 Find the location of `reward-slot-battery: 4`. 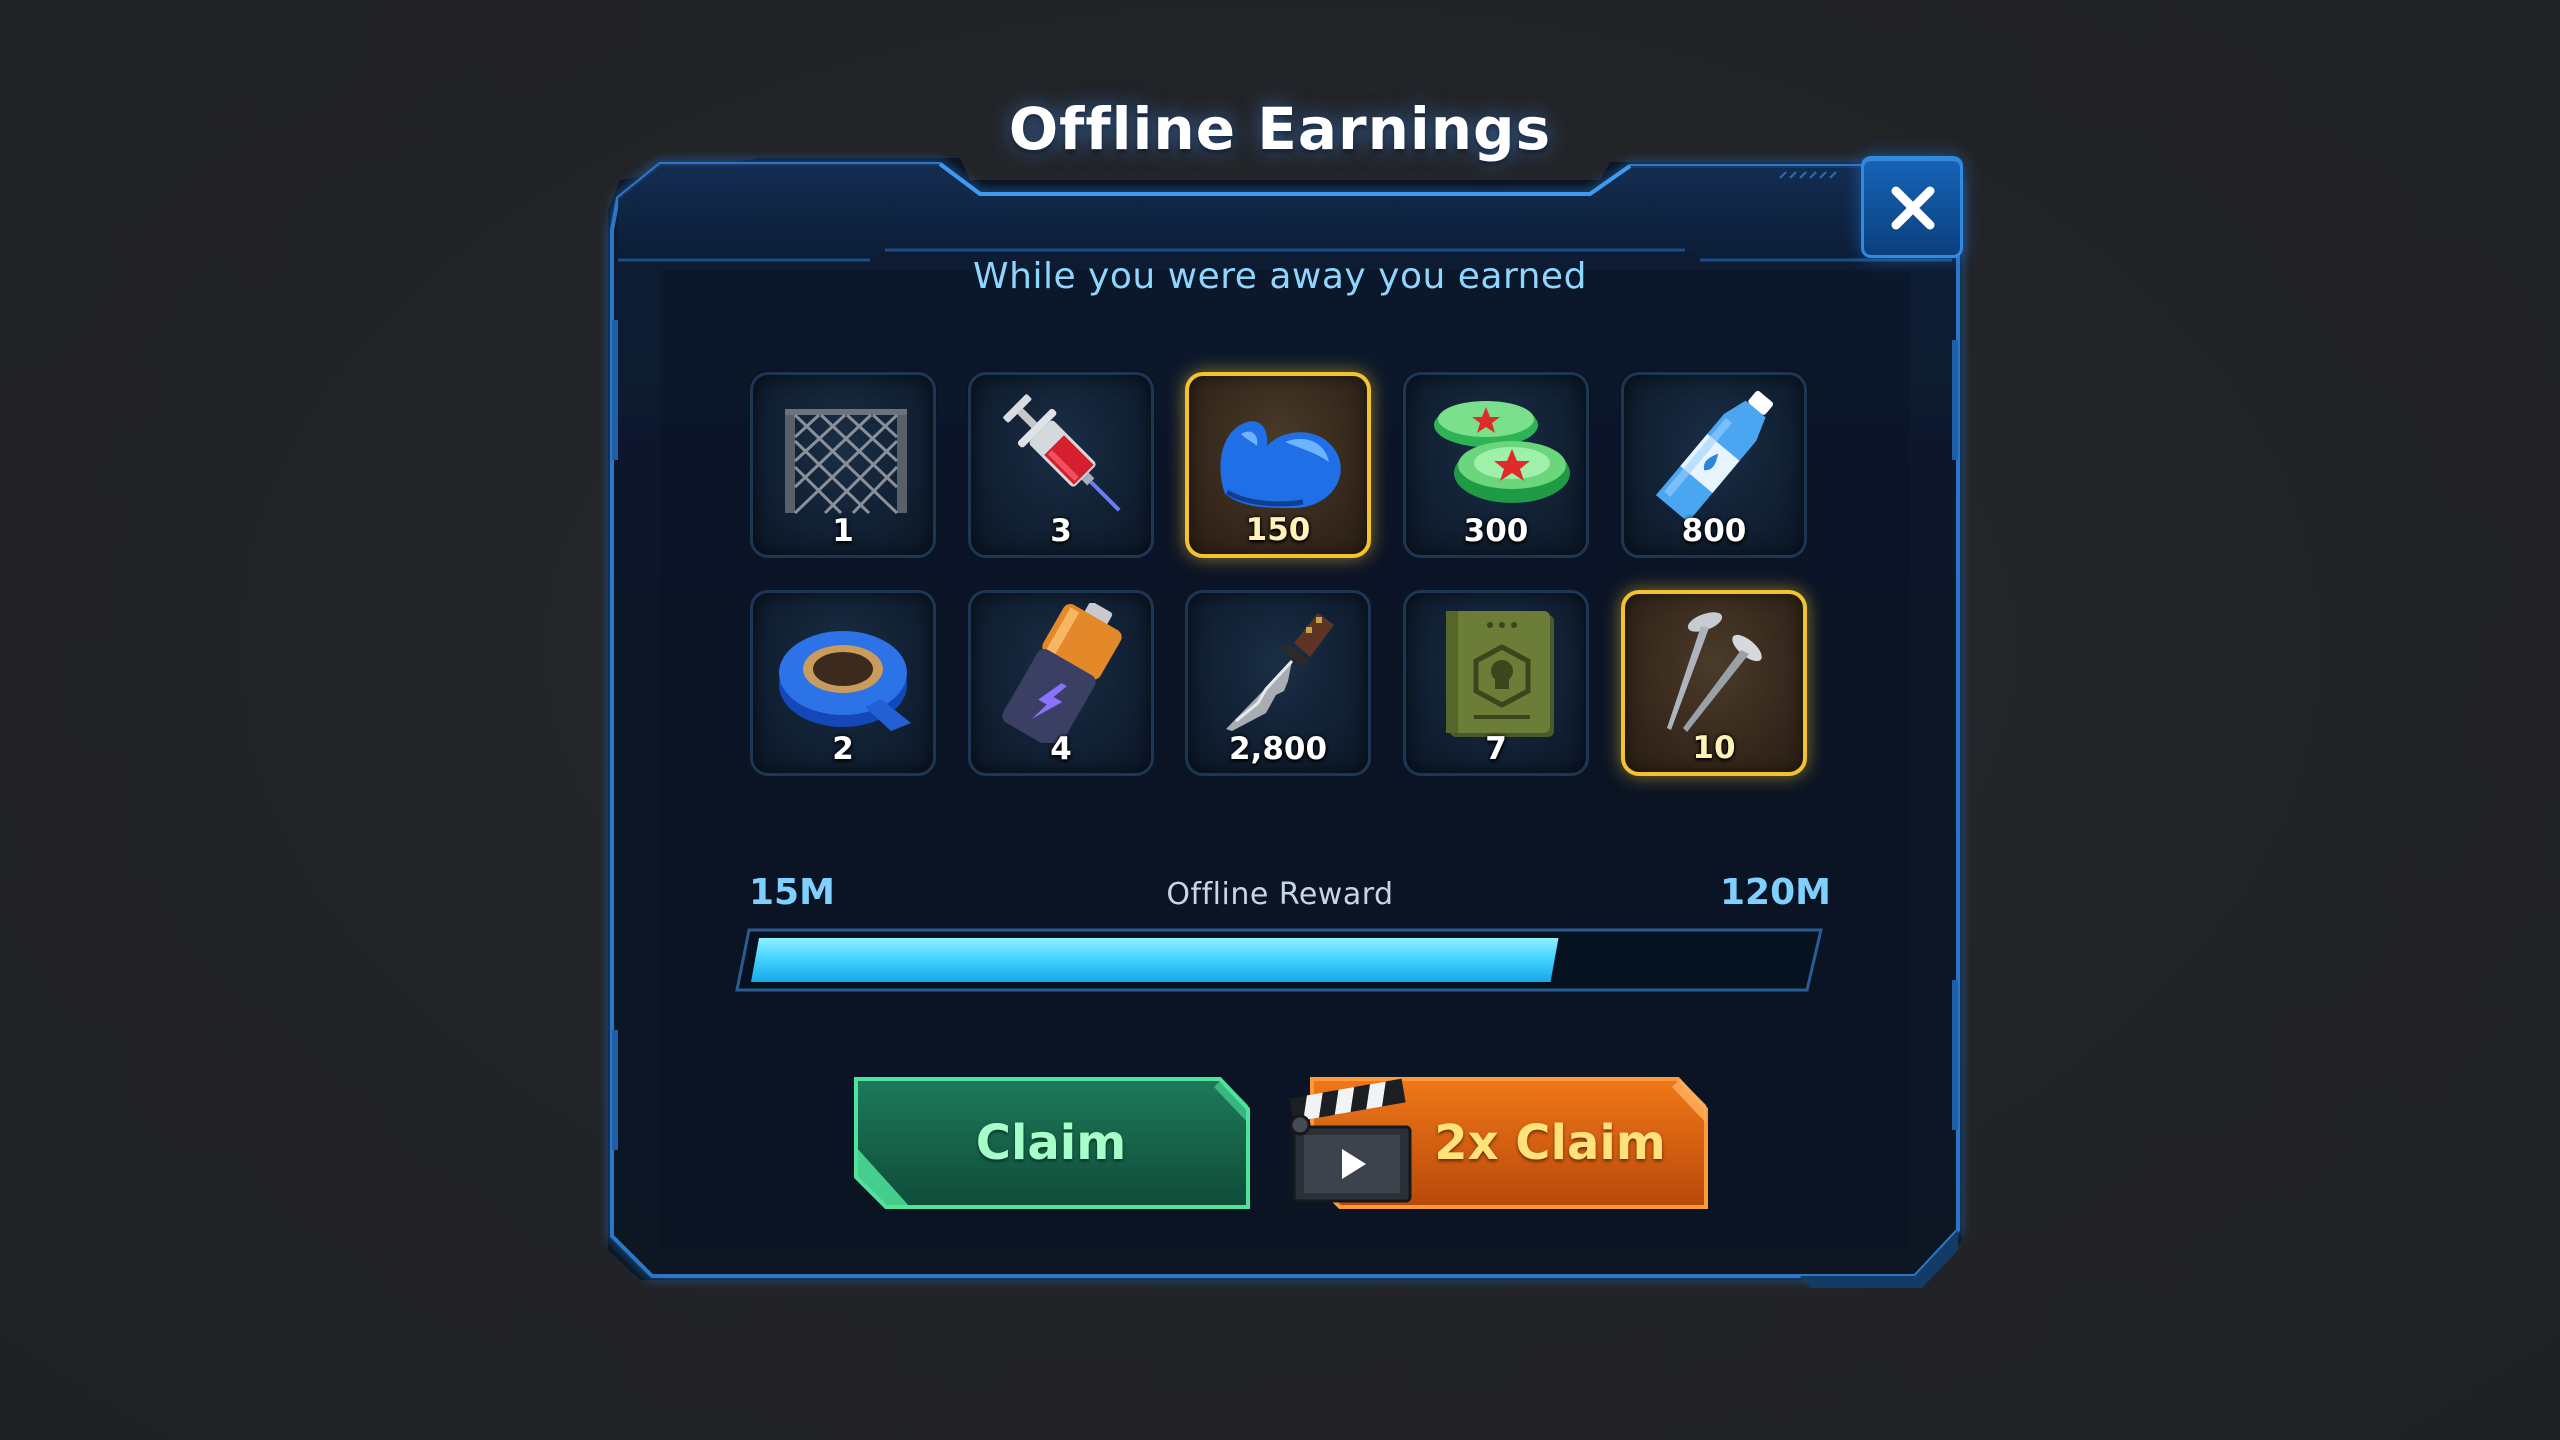

reward-slot-battery: 4 is located at coordinates (1061, 683).